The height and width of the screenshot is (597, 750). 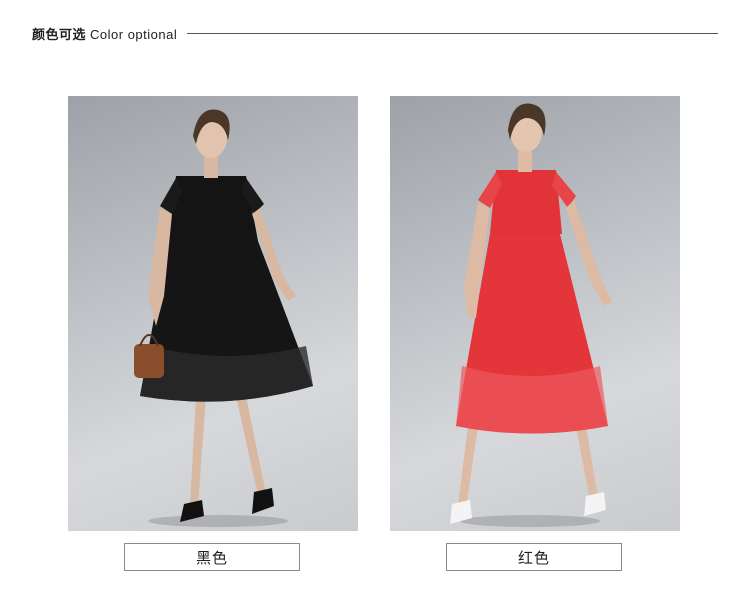 I want to click on section-header: 颜色可选 Color optional, so click(x=375, y=33).